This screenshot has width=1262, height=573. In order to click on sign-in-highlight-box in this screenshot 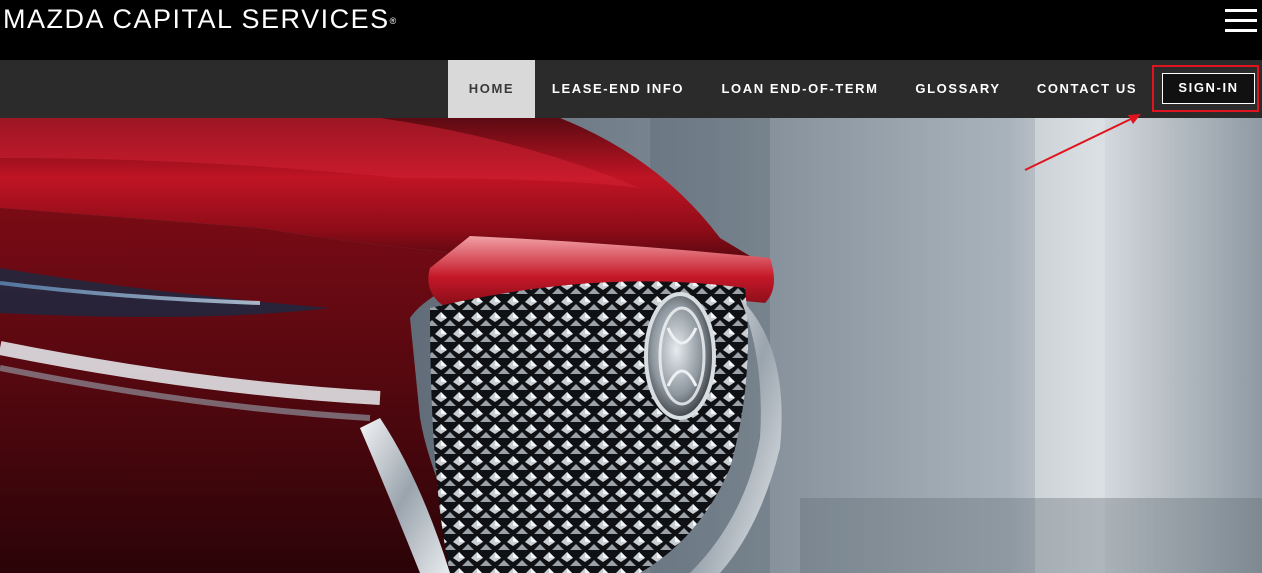, I will do `click(1205, 88)`.